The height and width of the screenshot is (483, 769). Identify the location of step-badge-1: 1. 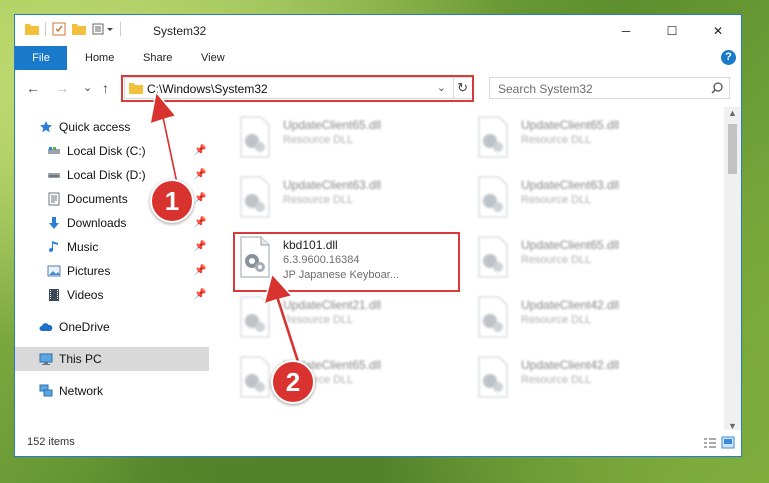
(172, 201).